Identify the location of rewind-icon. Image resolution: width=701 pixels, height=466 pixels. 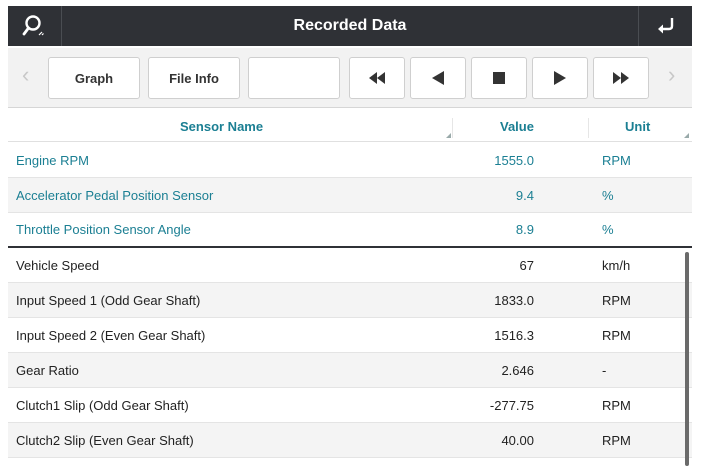
(377, 78).